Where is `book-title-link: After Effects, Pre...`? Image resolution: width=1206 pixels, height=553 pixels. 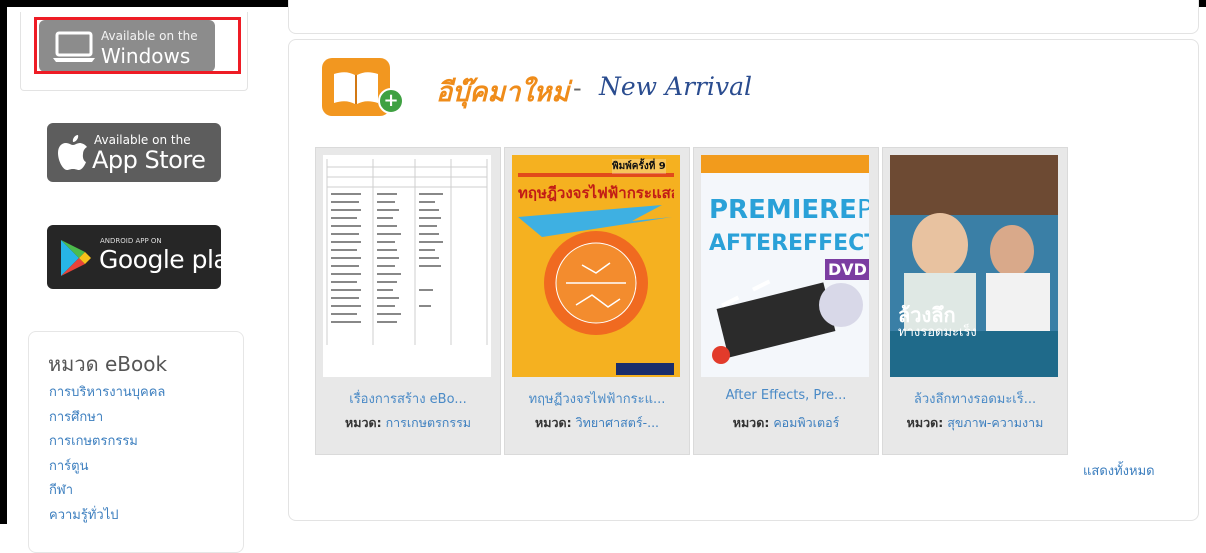 book-title-link: After Effects, Pre... is located at coordinates (786, 395).